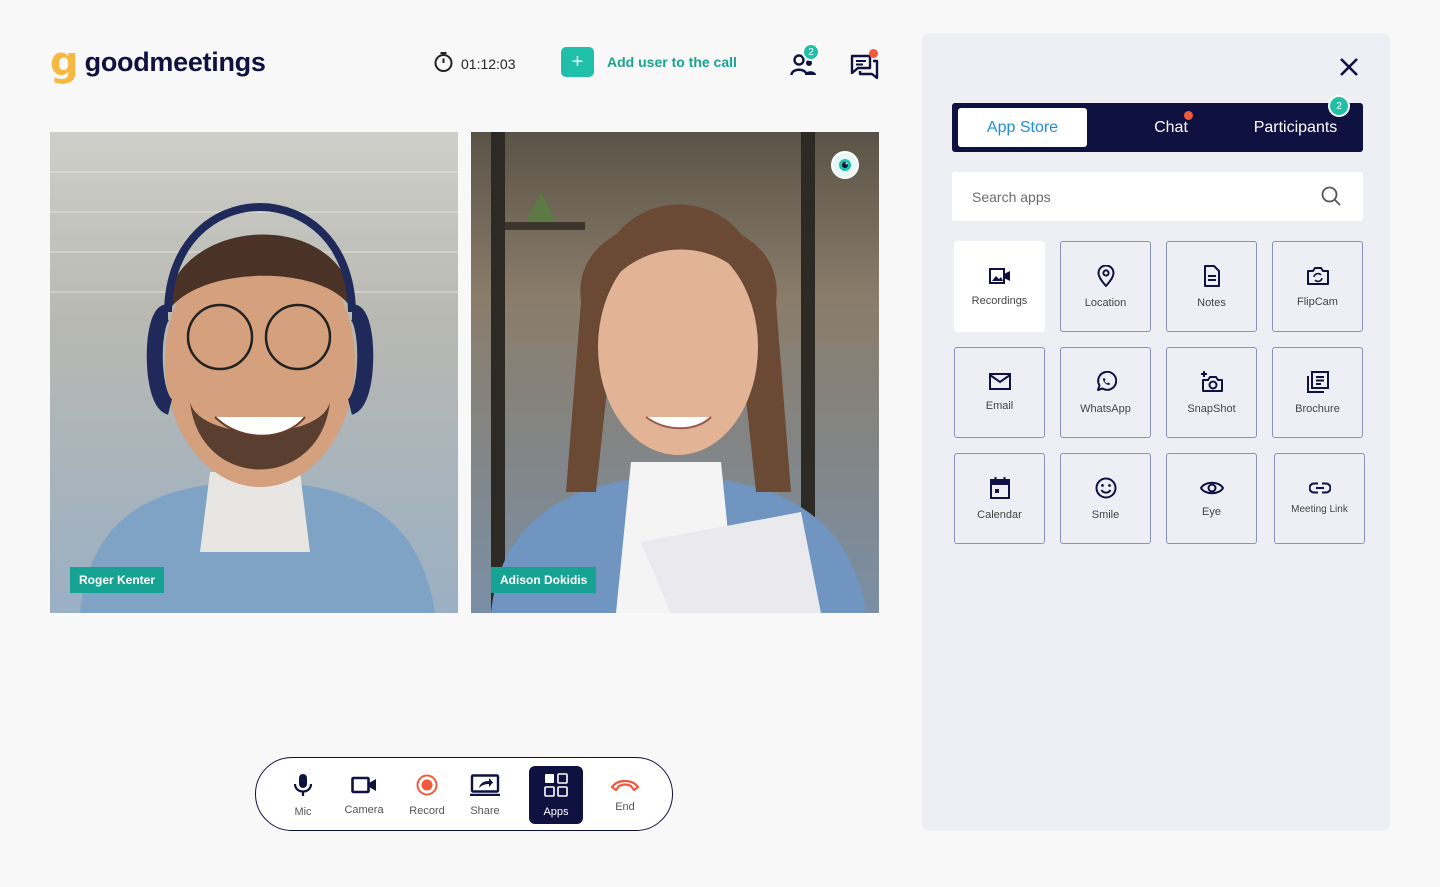  I want to click on logo-mark: g, so click(64, 62).